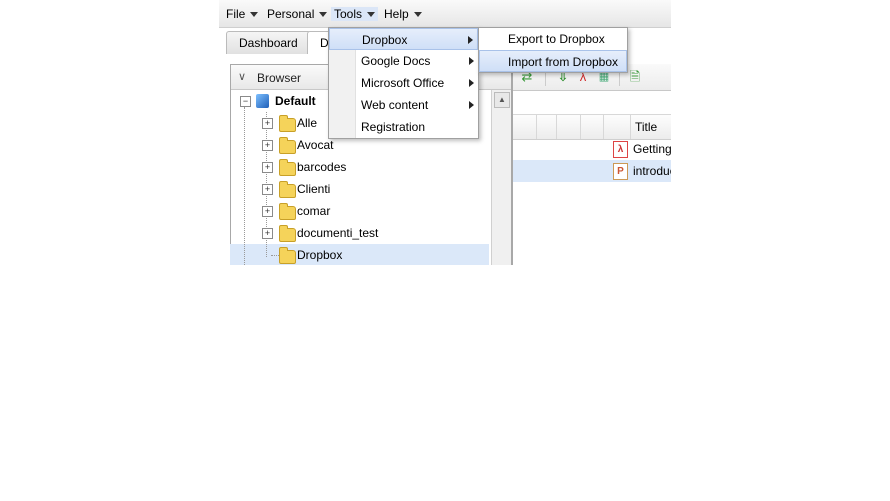 Image resolution: width=890 pixels, height=501 pixels. What do you see at coordinates (635, 77) in the screenshot?
I see `add-document-icon: 🗎` at bounding box center [635, 77].